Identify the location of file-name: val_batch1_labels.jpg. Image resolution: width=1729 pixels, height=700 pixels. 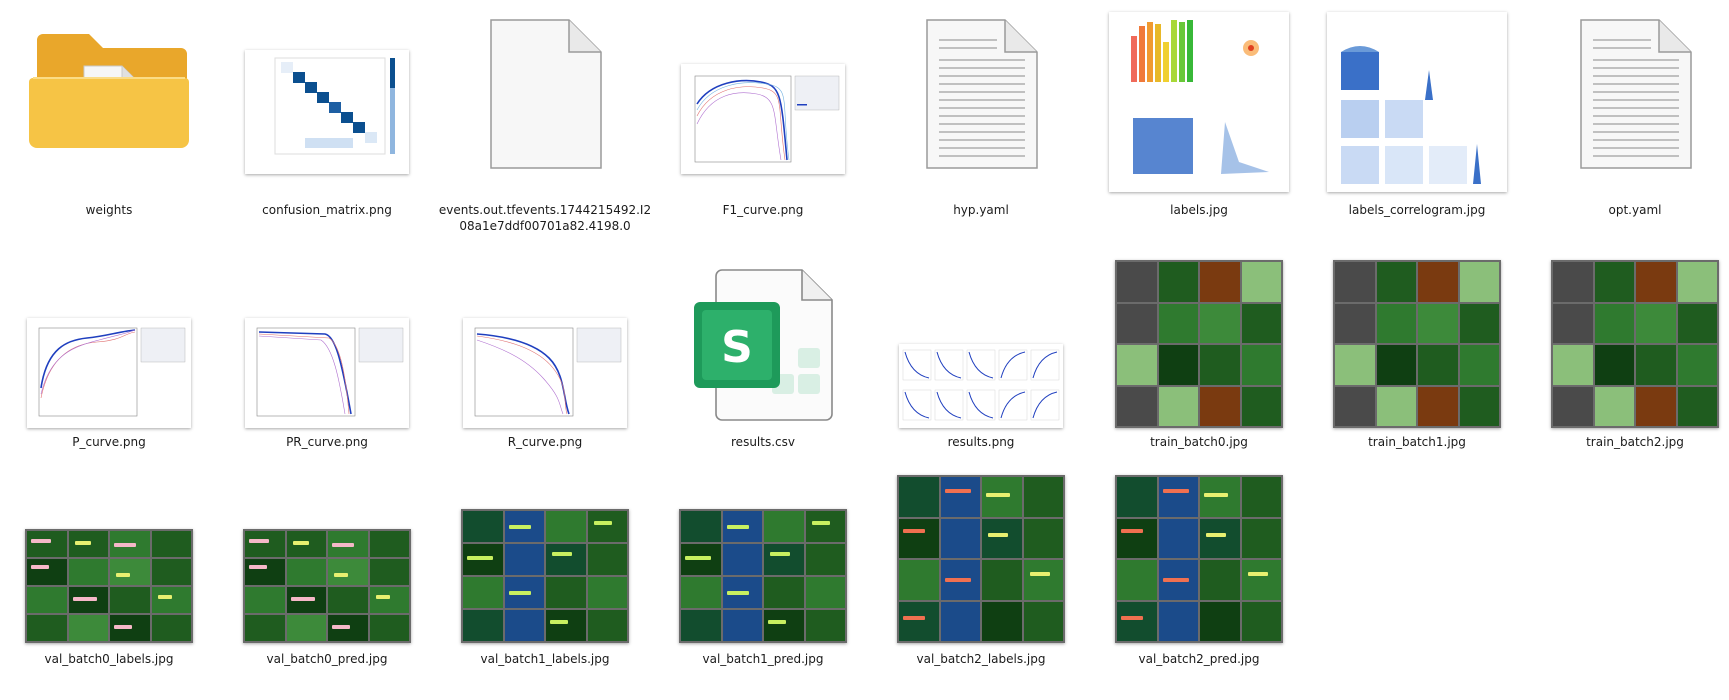
(545, 659).